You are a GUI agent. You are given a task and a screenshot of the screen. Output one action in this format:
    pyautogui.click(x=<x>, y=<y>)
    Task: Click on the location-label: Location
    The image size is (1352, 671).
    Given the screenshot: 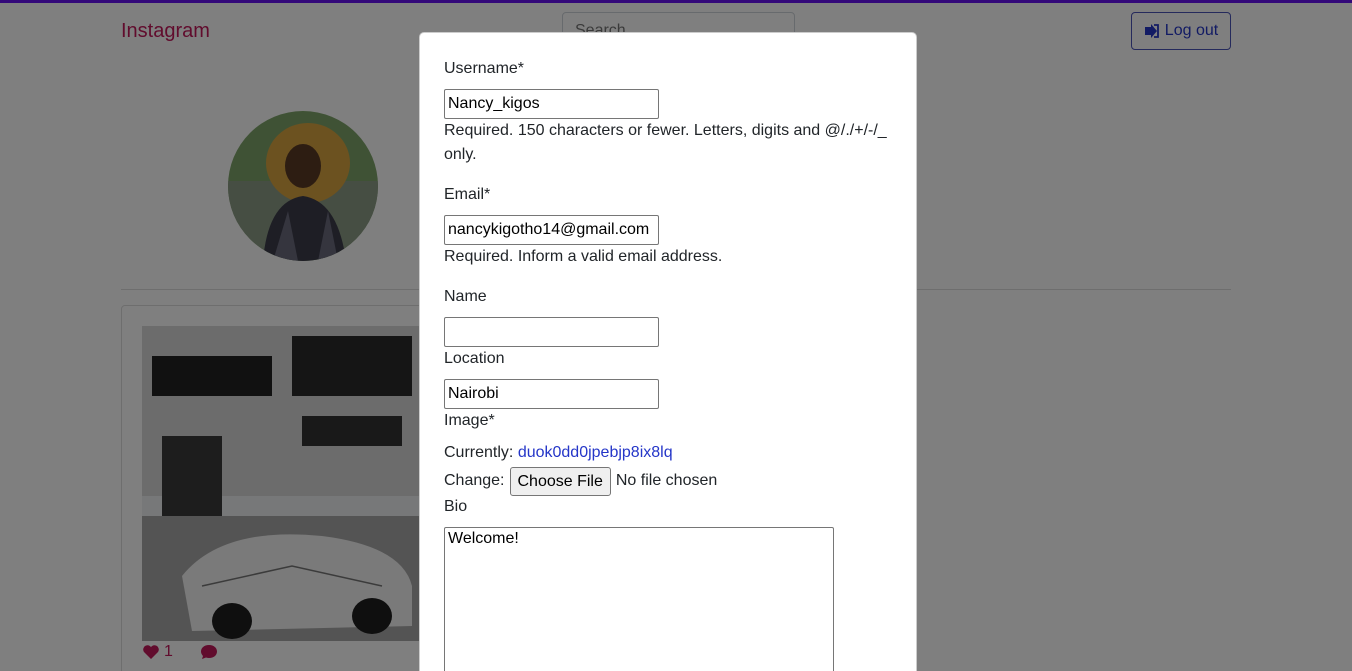 What is the action you would take?
    pyautogui.click(x=474, y=358)
    